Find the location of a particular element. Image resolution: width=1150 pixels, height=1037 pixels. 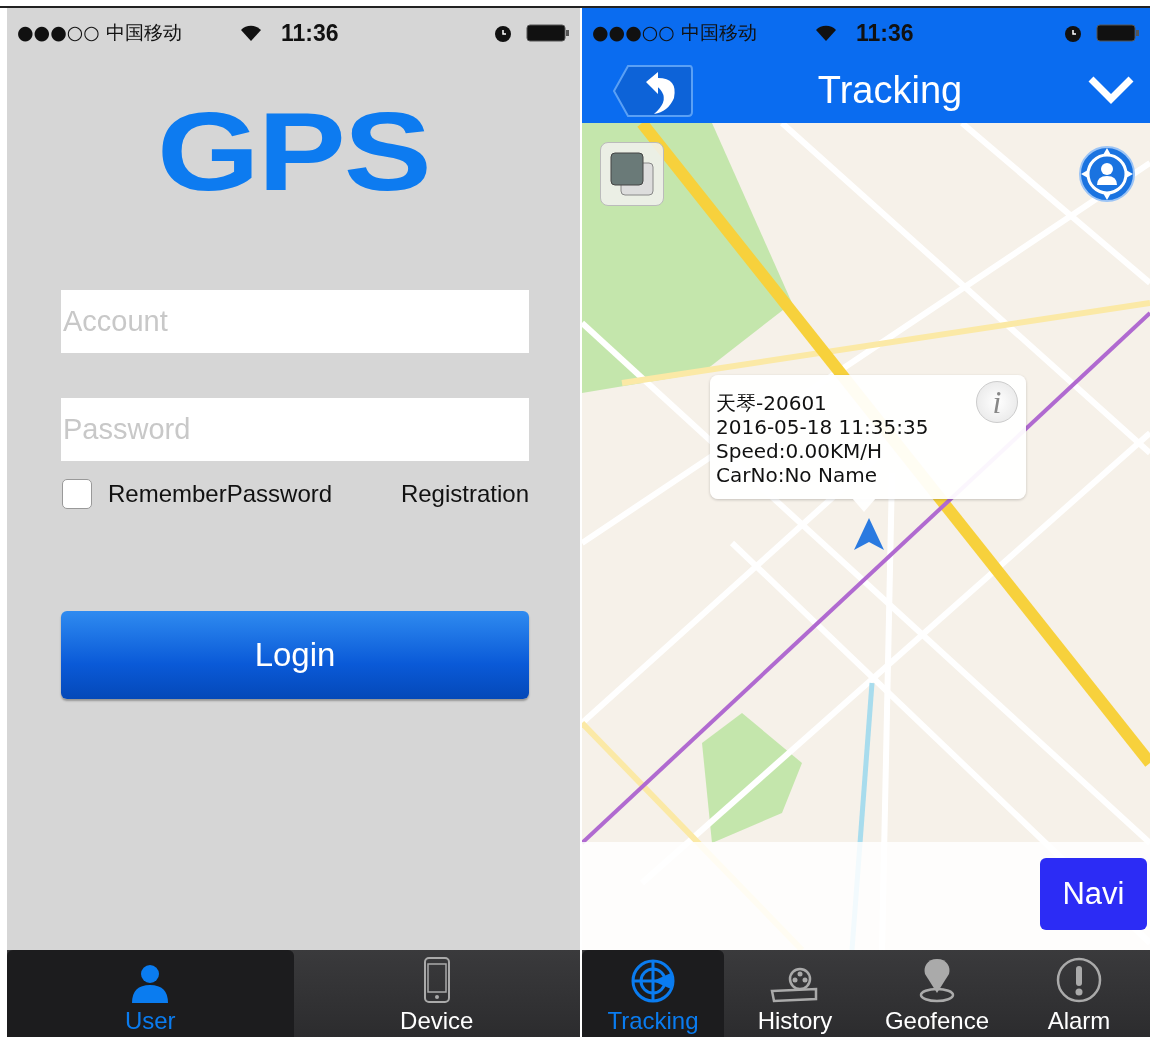

tab: Device is located at coordinates (436, 993).